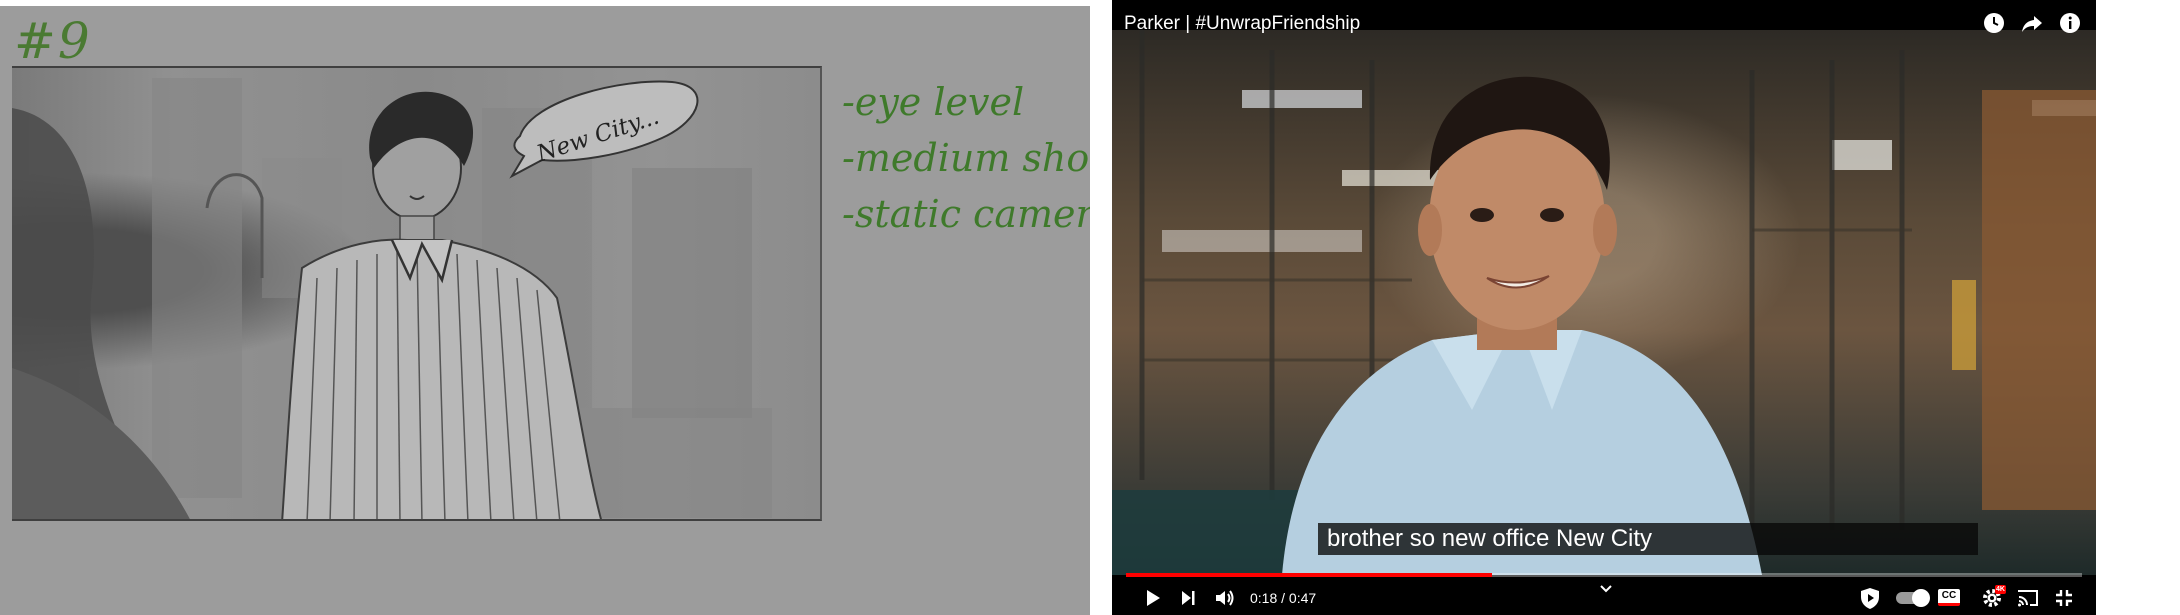 This screenshot has height=615, width=2180. I want to click on autoplay-toggle, so click(1913, 598).